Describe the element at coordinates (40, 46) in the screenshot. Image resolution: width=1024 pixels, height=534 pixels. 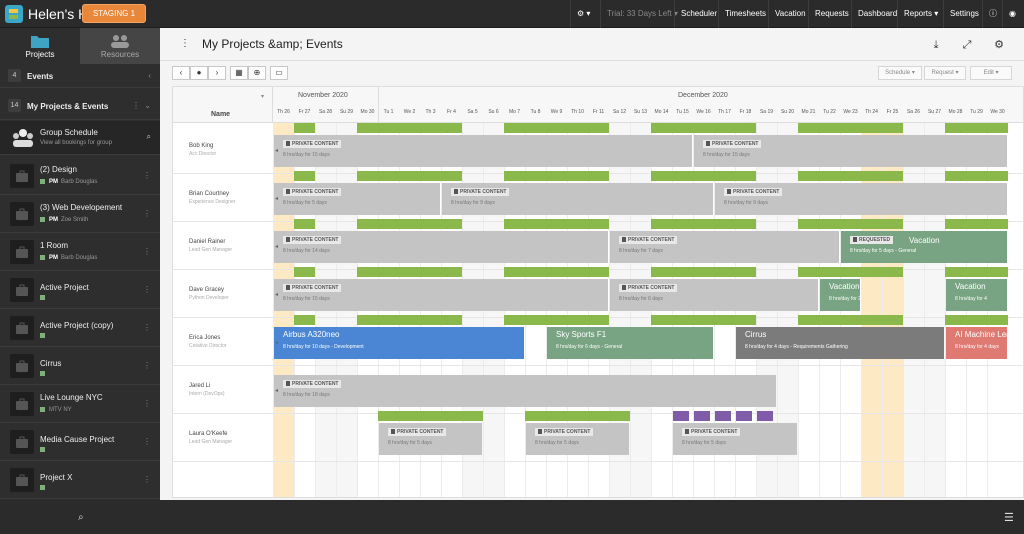
I see `tab-projects: Projects` at that location.